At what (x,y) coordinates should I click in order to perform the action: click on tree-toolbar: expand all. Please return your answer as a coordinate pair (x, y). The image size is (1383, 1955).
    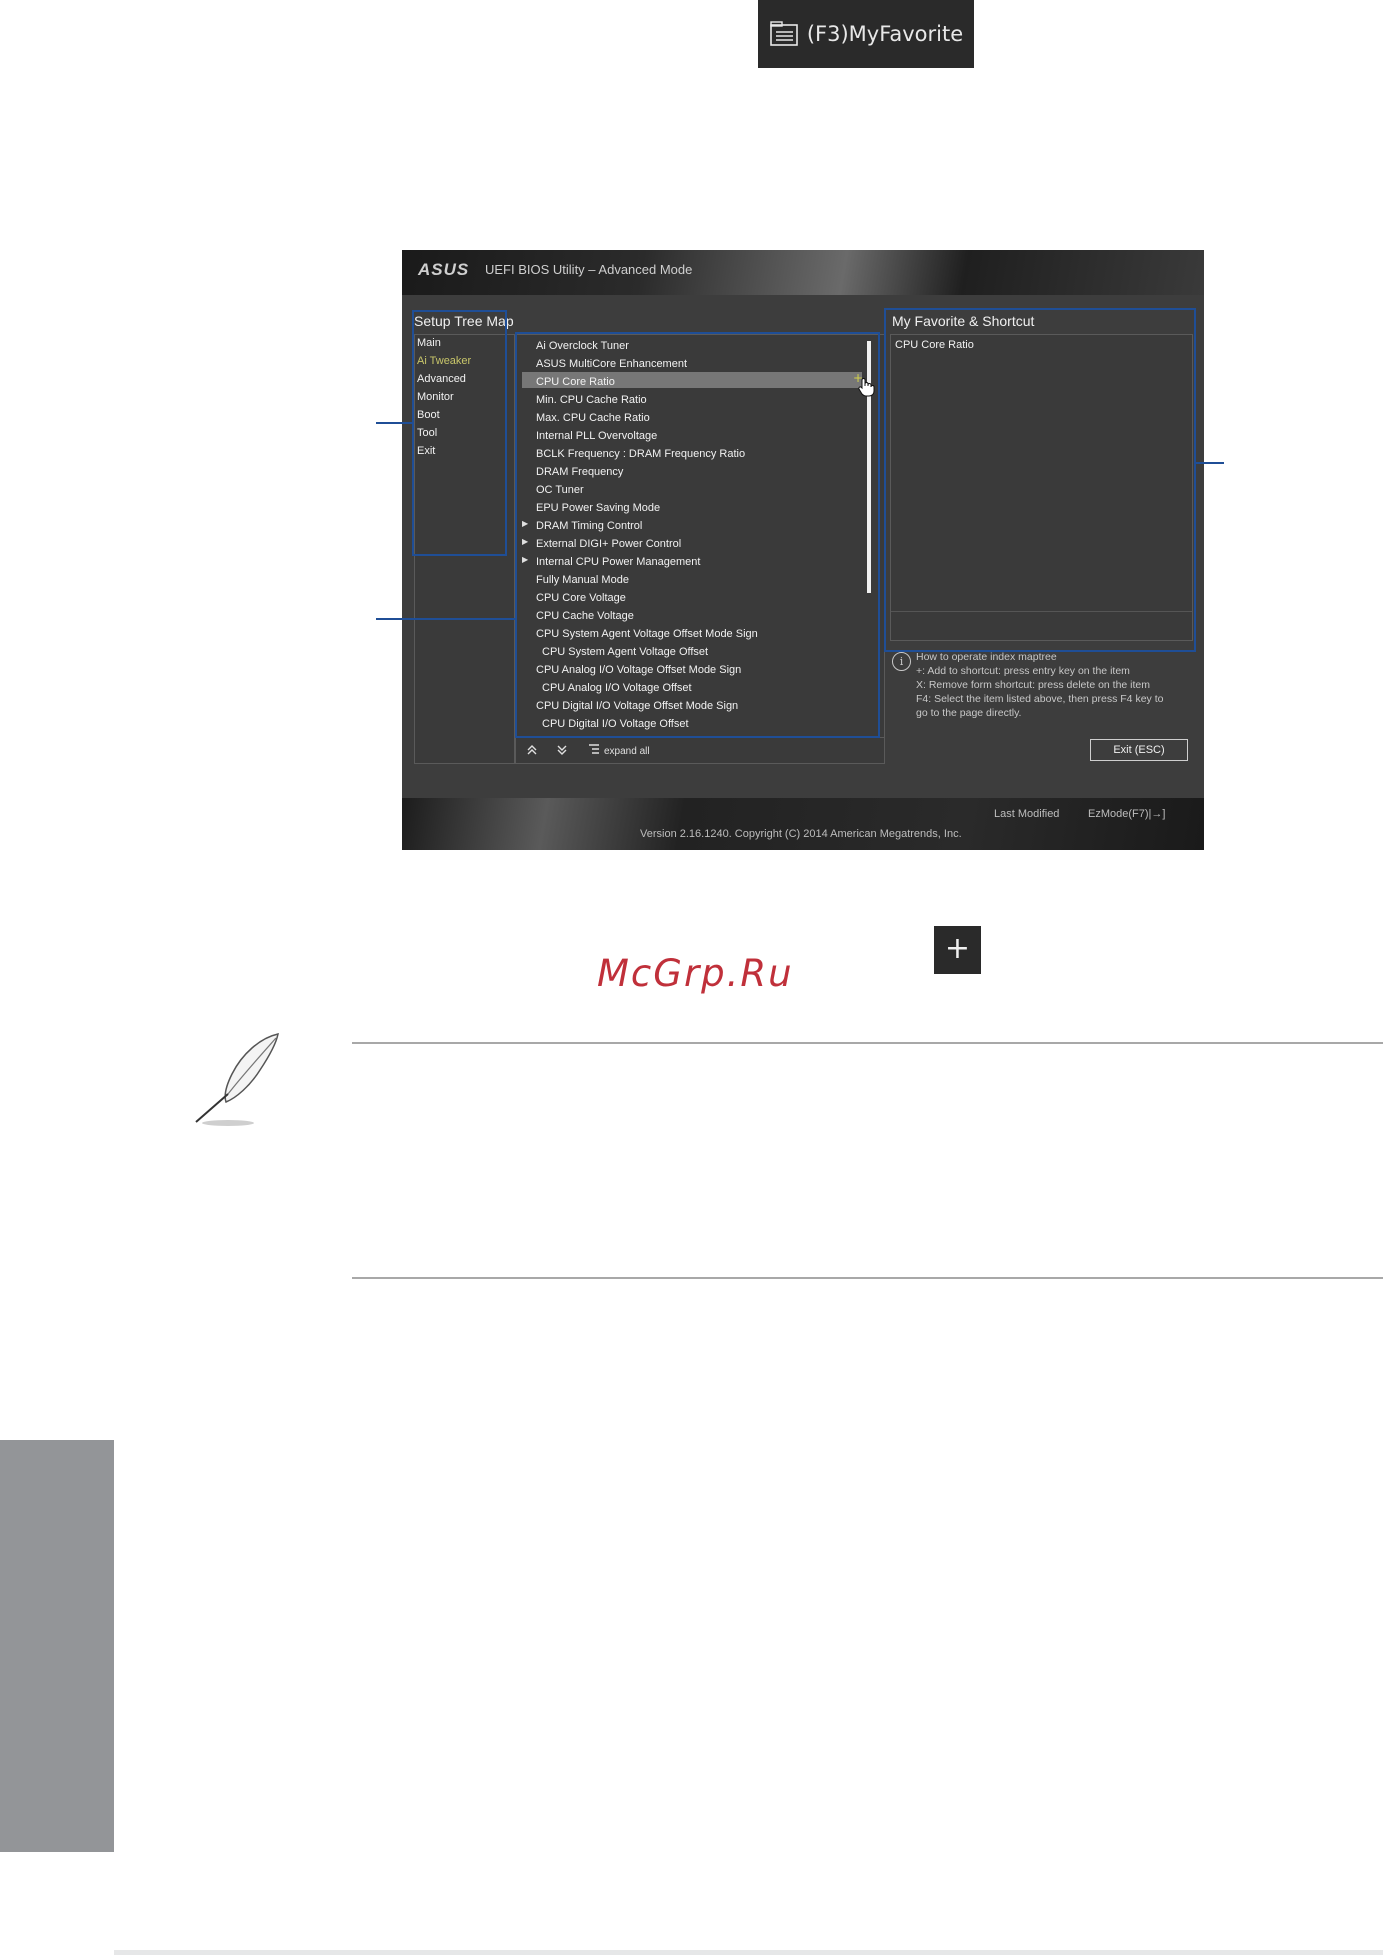
    Looking at the image, I should click on (700, 750).